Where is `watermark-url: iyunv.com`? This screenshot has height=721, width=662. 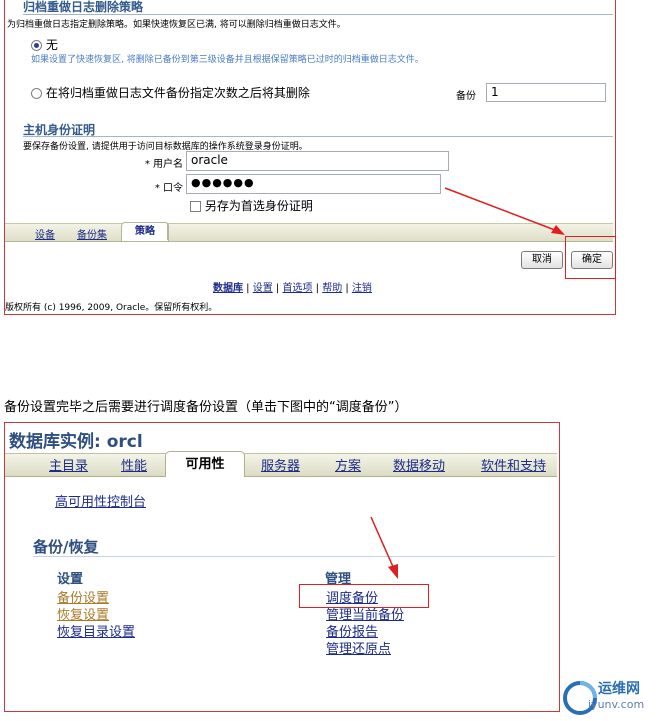 watermark-url: iyunv.com is located at coordinates (616, 704).